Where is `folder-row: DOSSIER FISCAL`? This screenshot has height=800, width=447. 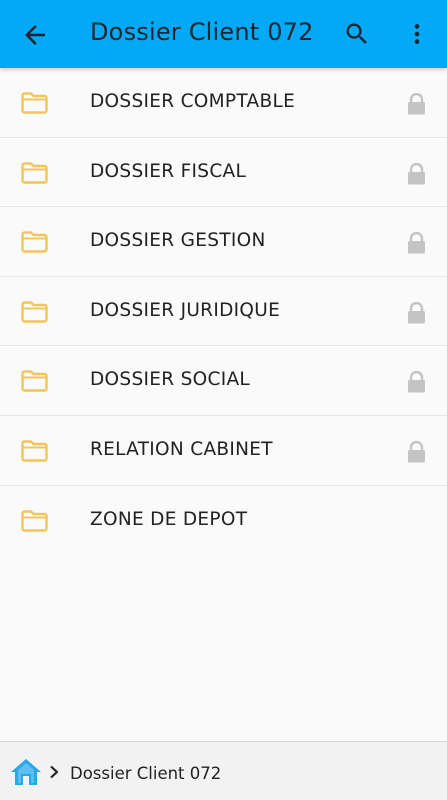 folder-row: DOSSIER FISCAL is located at coordinates (223, 173).